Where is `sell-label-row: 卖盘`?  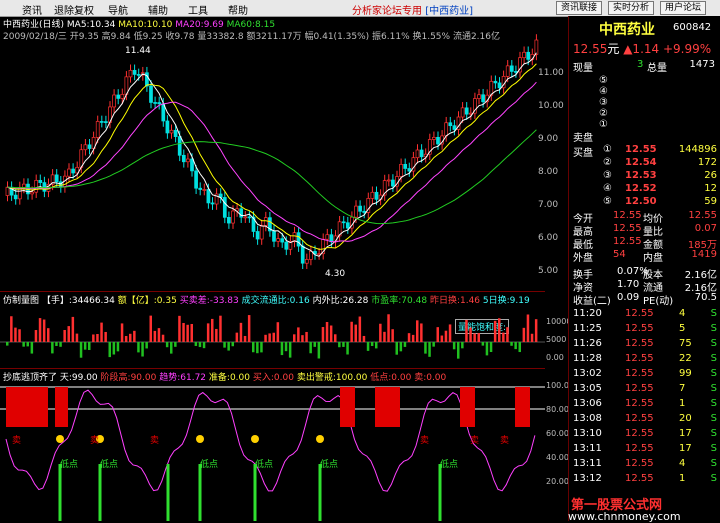
sell-label-row: 卖盘 is located at coordinates (646, 136).